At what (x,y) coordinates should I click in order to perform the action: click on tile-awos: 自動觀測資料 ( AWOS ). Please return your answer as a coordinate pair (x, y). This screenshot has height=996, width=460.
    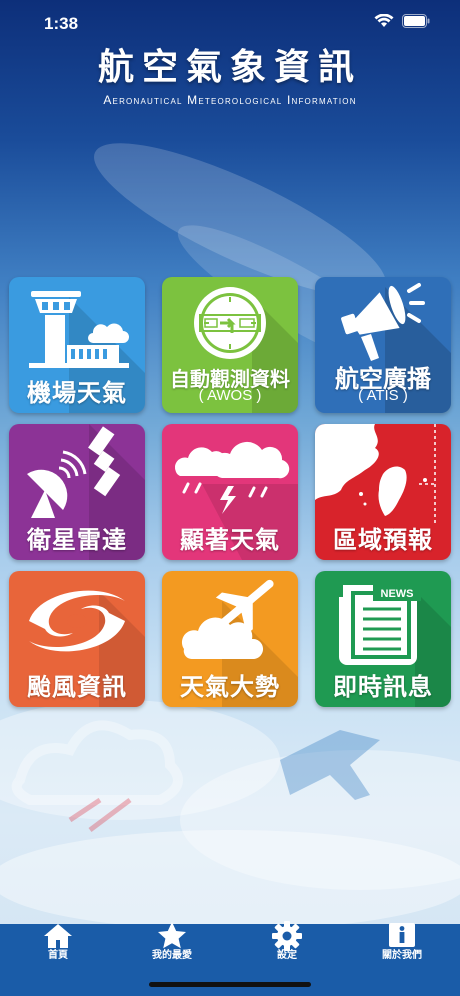
    Looking at the image, I should click on (230, 345).